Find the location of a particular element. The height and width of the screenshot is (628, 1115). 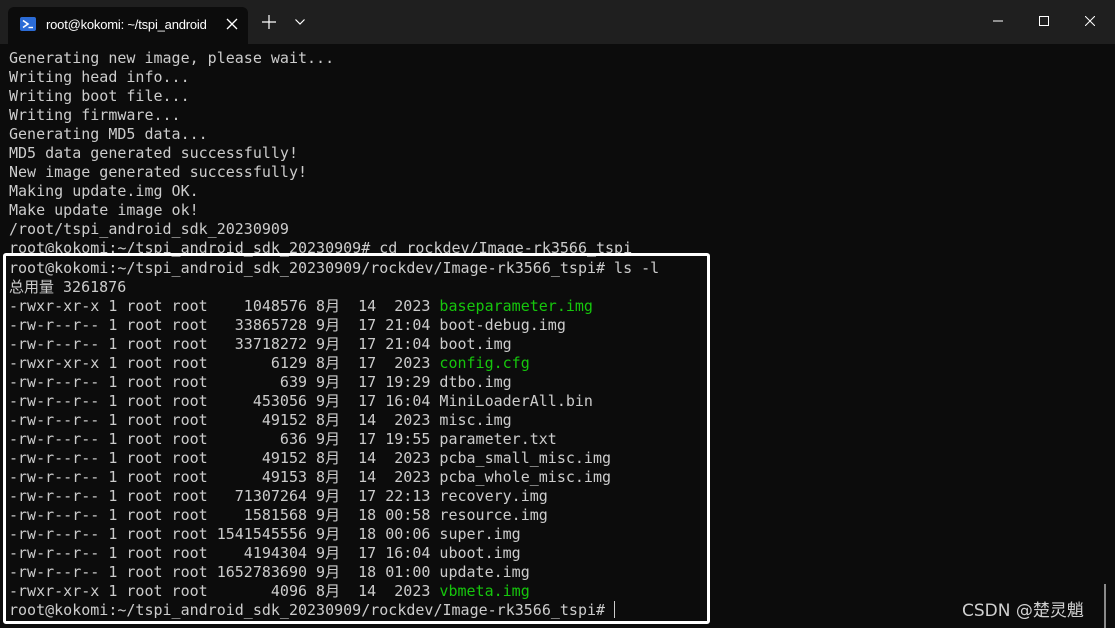

terminal-line: Make update image ok! is located at coordinates (334, 210).